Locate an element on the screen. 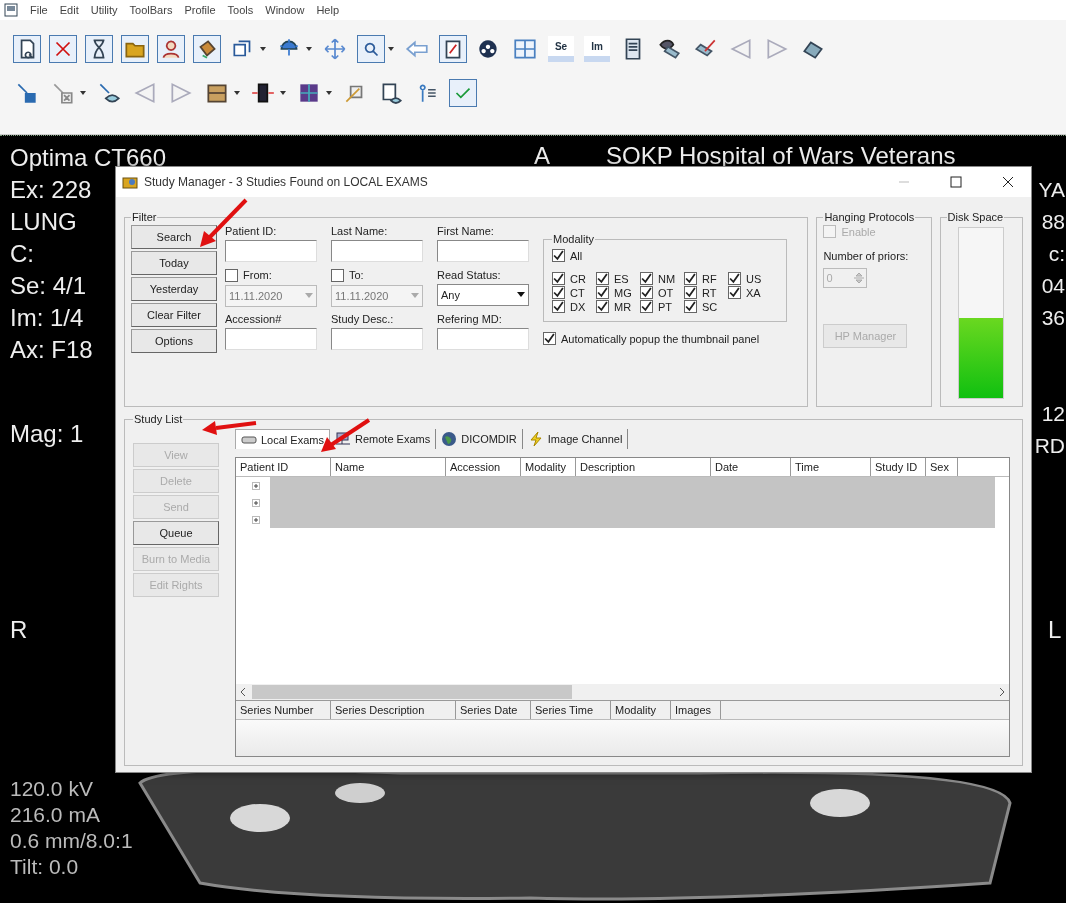  checkbox-label: CR is located at coordinates (578, 278).